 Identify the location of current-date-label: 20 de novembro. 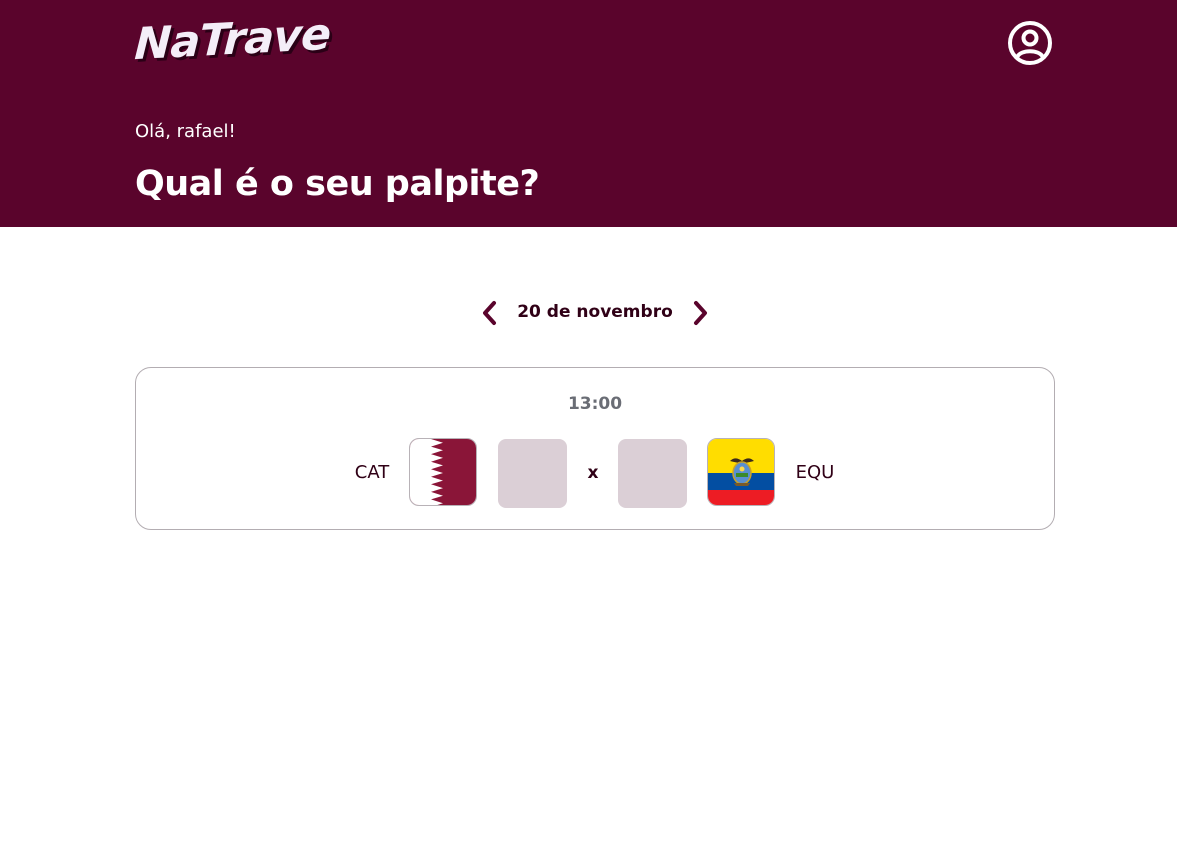
(595, 312).